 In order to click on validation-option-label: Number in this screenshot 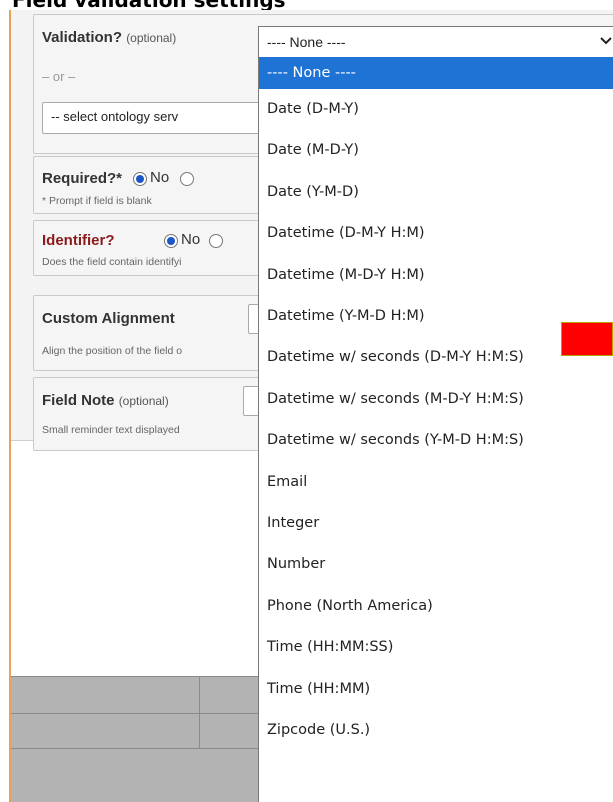, I will do `click(296, 564)`.